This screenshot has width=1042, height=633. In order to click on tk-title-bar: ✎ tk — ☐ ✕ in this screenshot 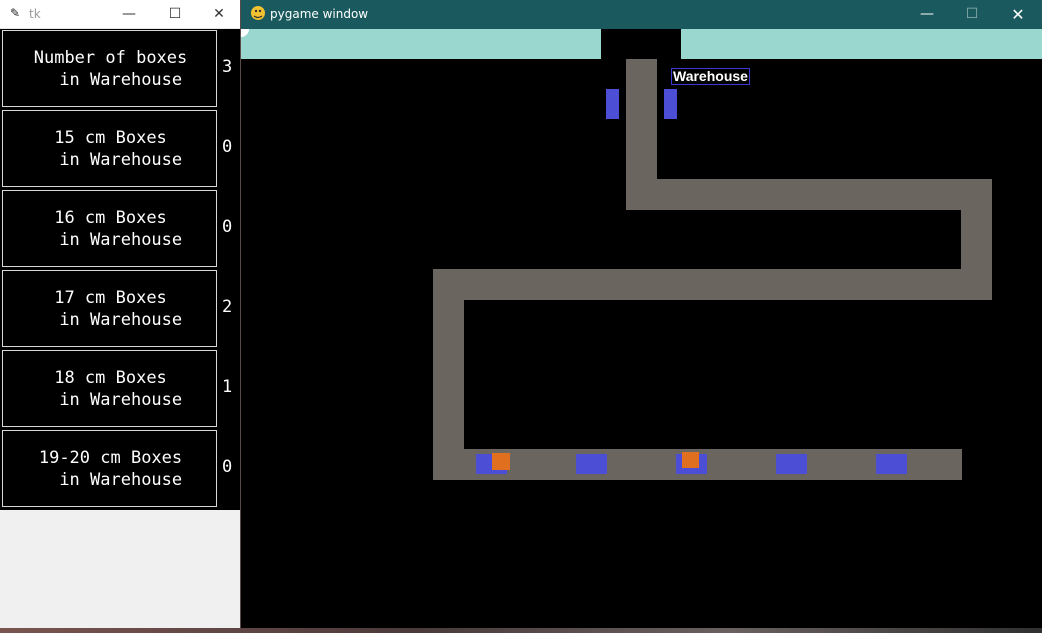, I will do `click(120, 14)`.